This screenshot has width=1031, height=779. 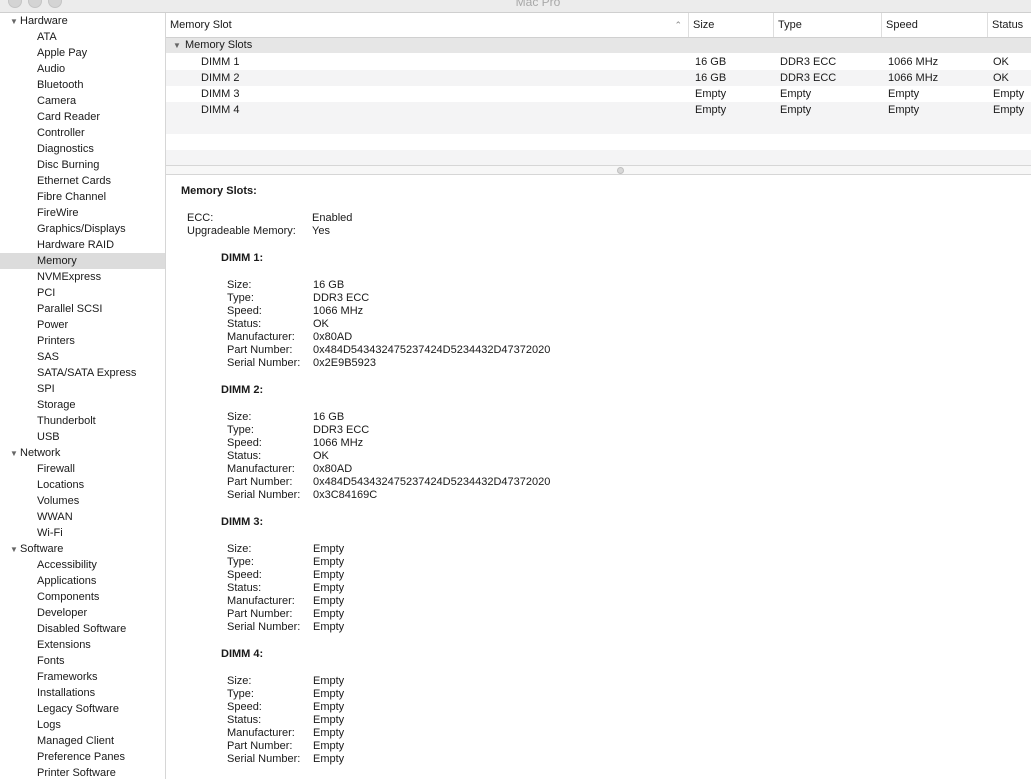 What do you see at coordinates (239, 681) in the screenshot?
I see `dimm-field-key: Size:` at bounding box center [239, 681].